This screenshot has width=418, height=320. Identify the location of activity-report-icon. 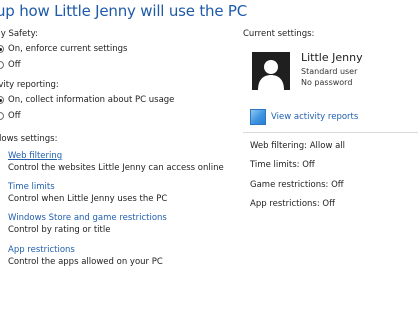
(258, 117).